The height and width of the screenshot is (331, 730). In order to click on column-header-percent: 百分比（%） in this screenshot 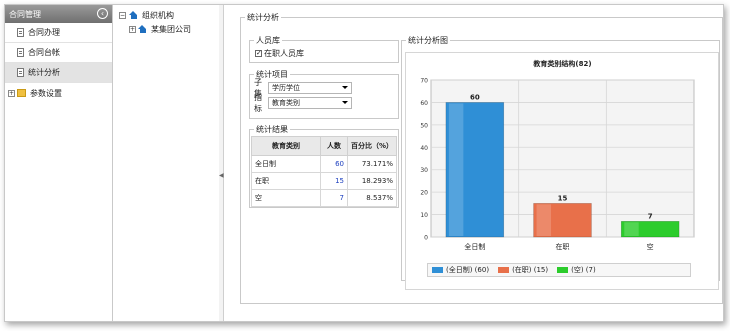, I will do `click(372, 146)`.